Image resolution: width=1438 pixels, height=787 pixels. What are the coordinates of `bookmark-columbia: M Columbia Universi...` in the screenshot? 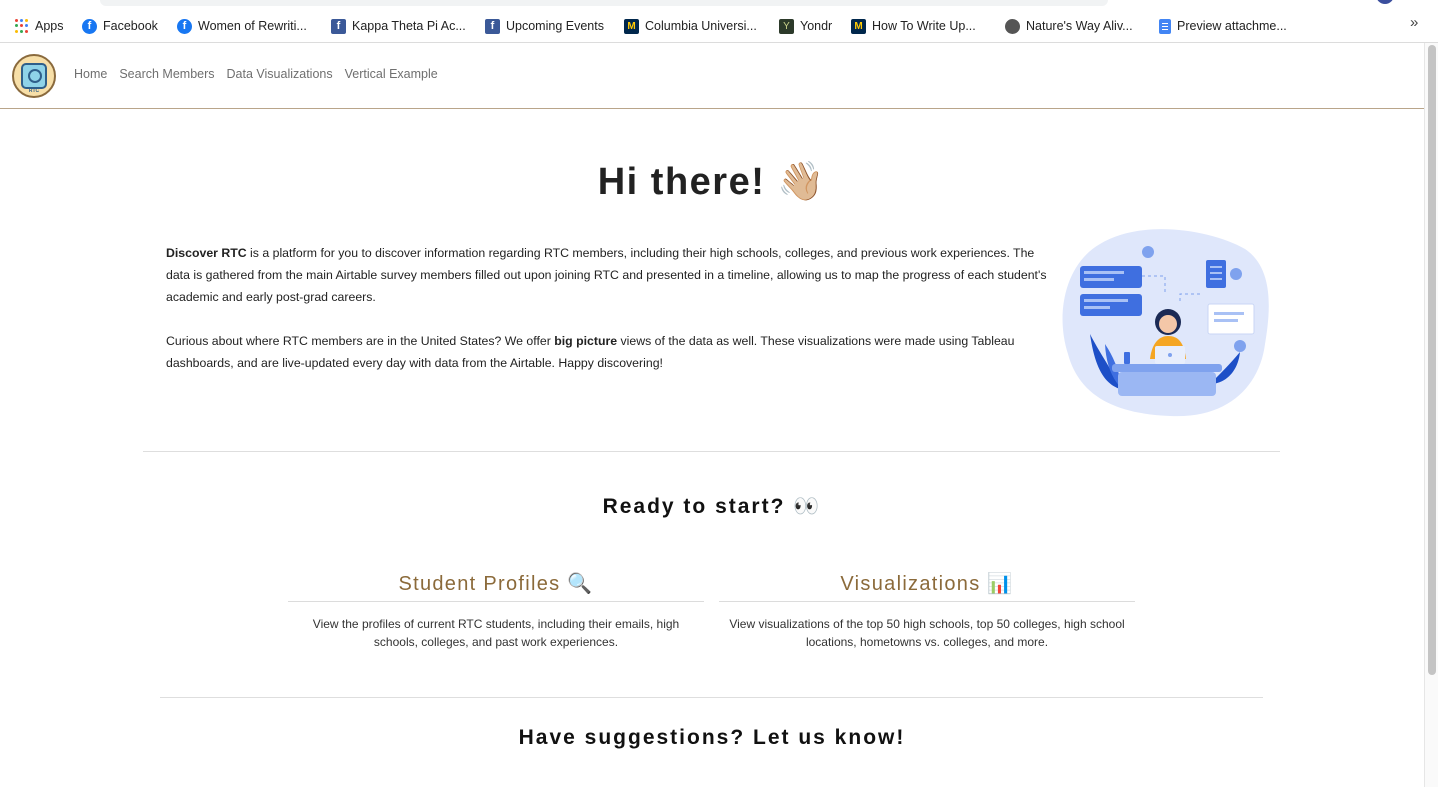 It's located at (690, 26).